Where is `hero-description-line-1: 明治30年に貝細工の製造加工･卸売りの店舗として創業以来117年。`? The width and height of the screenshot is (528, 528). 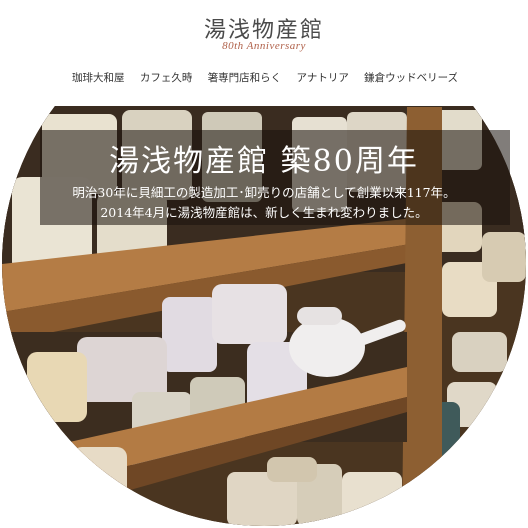 hero-description-line-1: 明治30年に貝細工の製造加工･卸売りの店舗として創業以来117年。 is located at coordinates (264, 192).